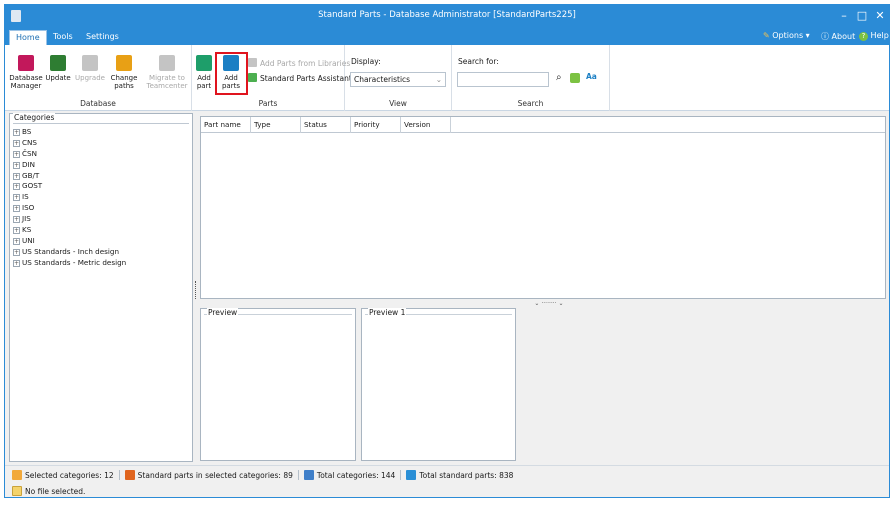 This screenshot has height=505, width=894. Describe the element at coordinates (204, 86) in the screenshot. I see `button-label: part` at that location.